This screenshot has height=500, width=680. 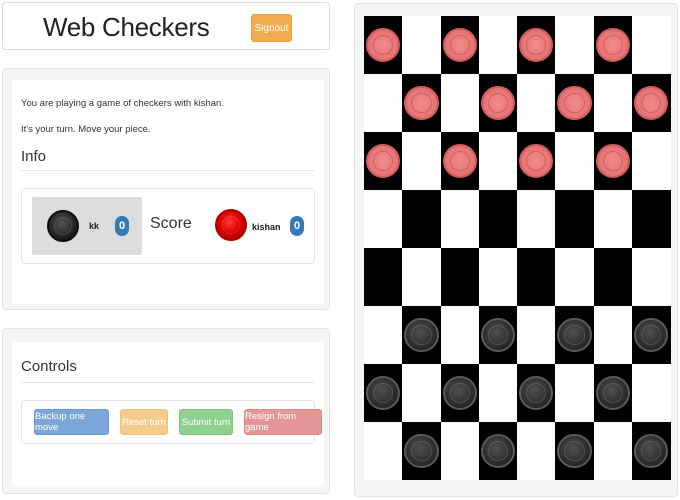 I want to click on board-square-r5-c0, so click(x=383, y=335).